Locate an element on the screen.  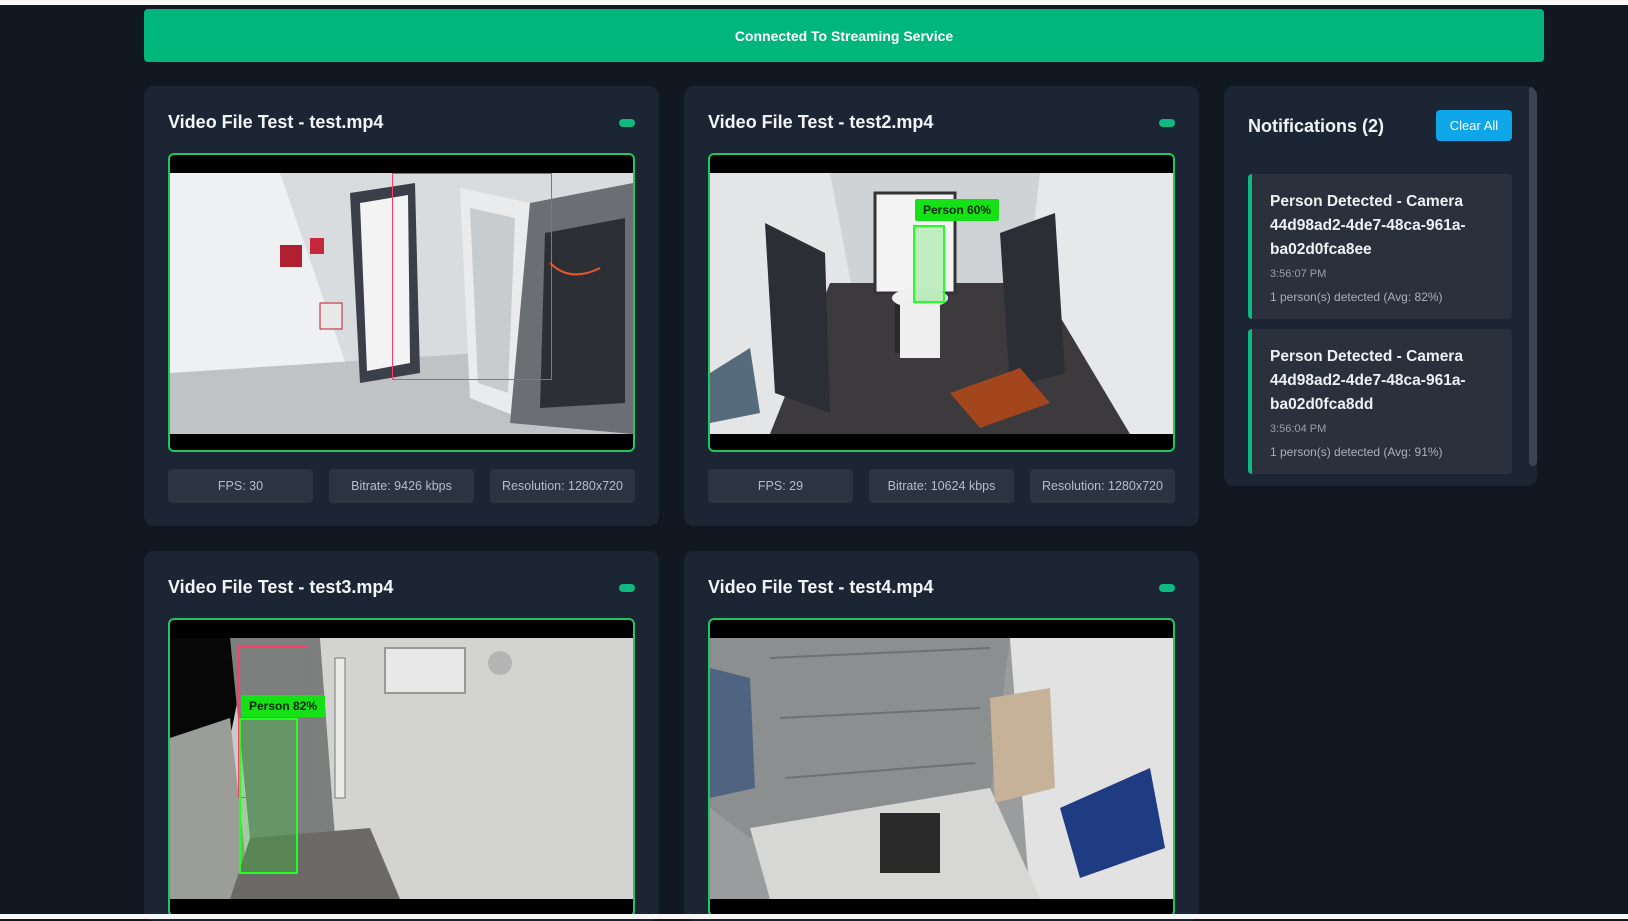
notification-body: 1 person(s) detected (Avg: 82%) is located at coordinates (1356, 297).